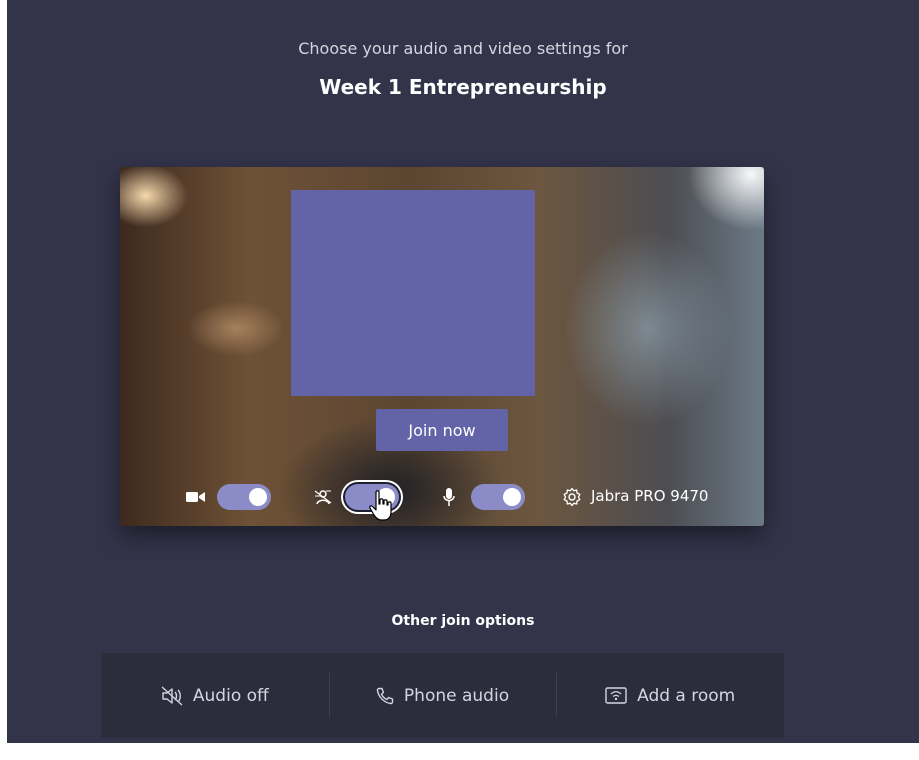  I want to click on add-room-label: Add a room, so click(686, 695).